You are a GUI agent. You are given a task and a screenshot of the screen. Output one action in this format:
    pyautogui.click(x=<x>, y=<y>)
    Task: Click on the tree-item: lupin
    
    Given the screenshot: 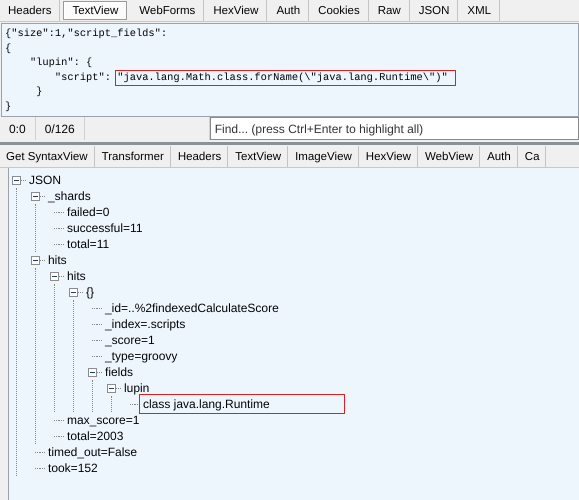 What is the action you would take?
    pyautogui.click(x=136, y=388)
    